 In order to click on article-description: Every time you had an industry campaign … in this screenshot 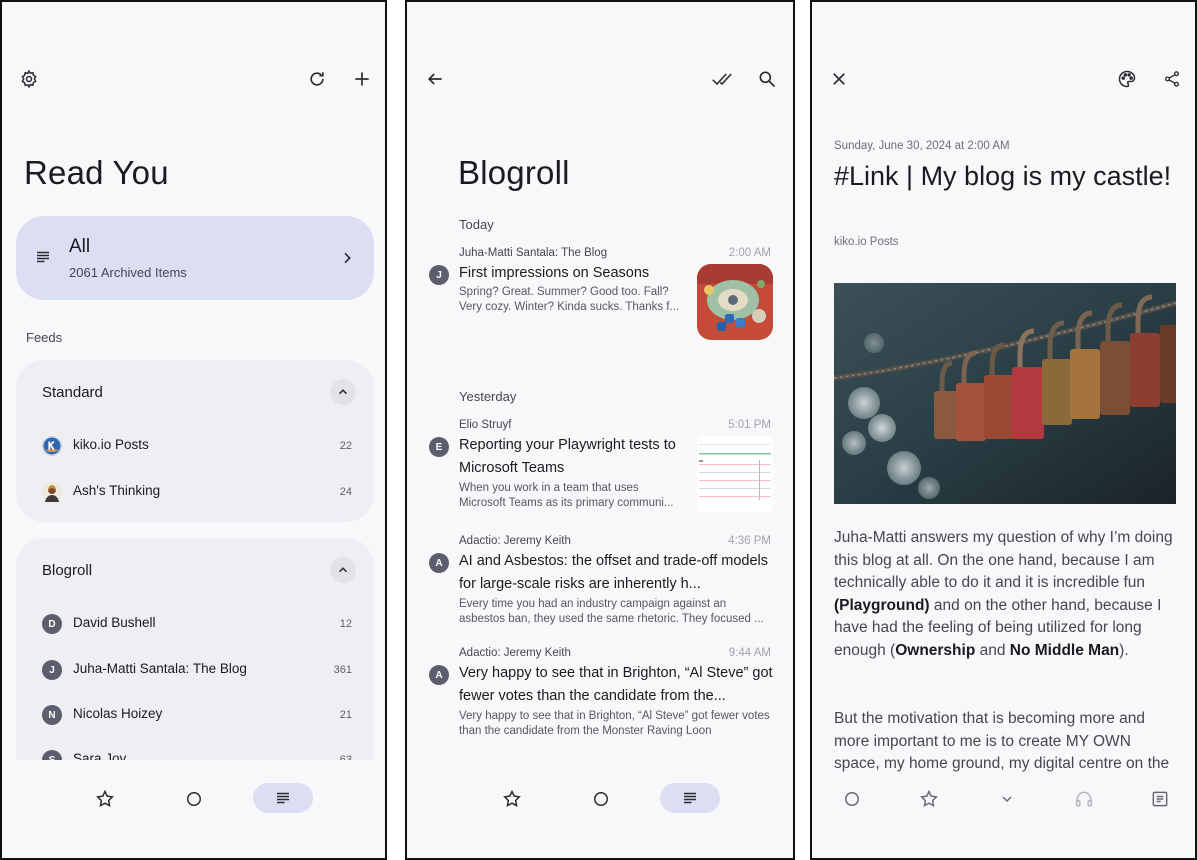, I will do `click(611, 611)`.